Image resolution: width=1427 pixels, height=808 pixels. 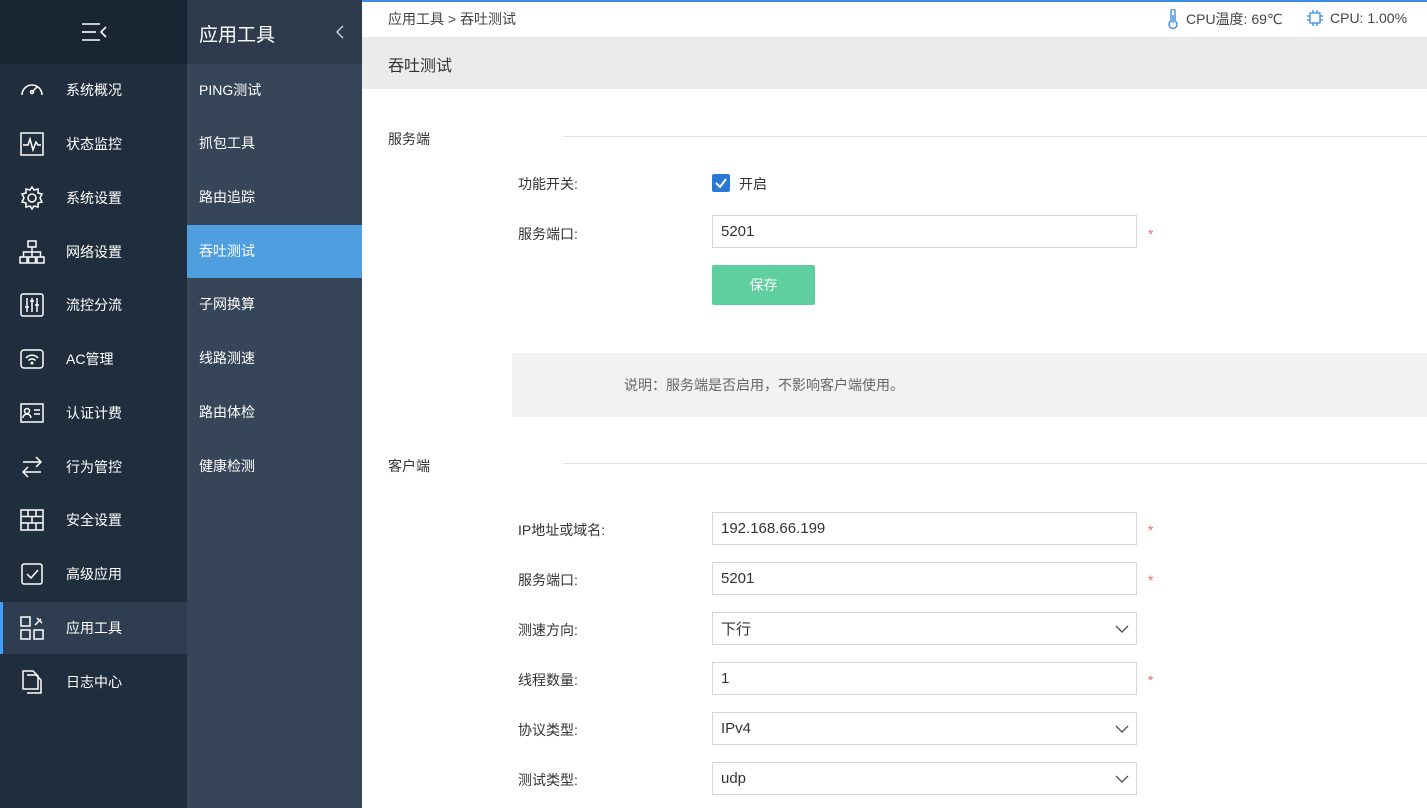 I want to click on cpu-usage-text: CPU: 1.00%, so click(x=1369, y=18).